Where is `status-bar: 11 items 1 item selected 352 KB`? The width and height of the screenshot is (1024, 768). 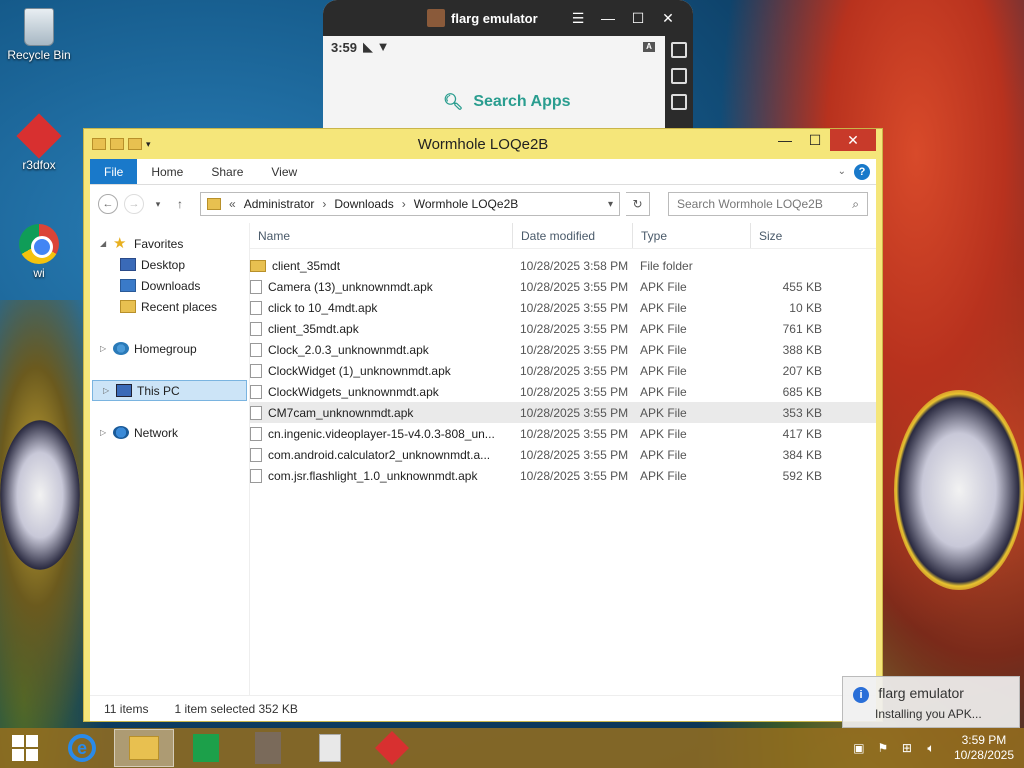
status-bar: 11 items 1 item selected 352 KB is located at coordinates (483, 708).